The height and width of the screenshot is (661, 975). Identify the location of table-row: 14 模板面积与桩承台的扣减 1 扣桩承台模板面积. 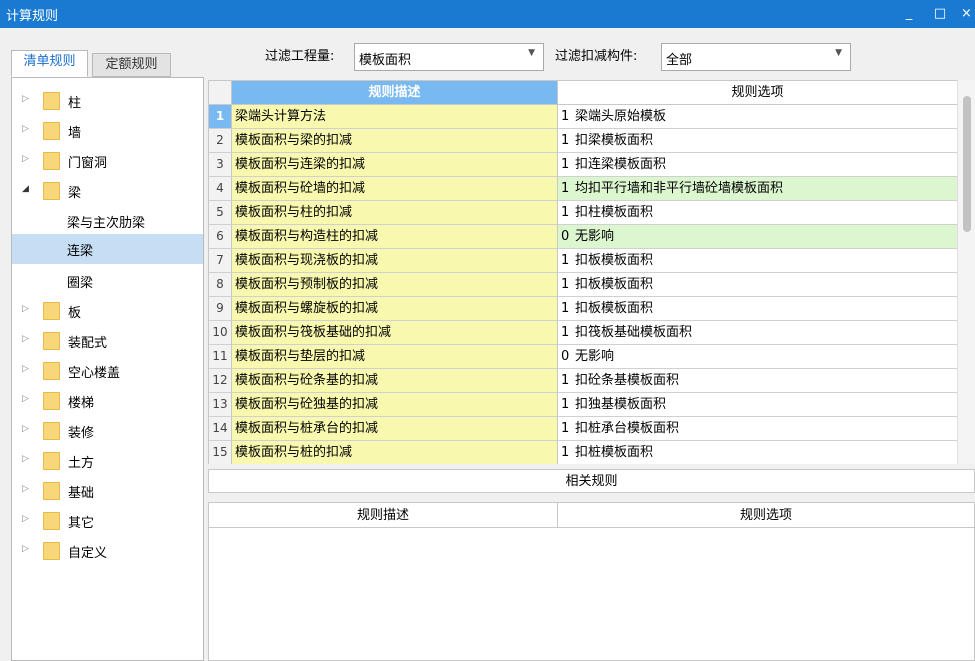
(583, 429).